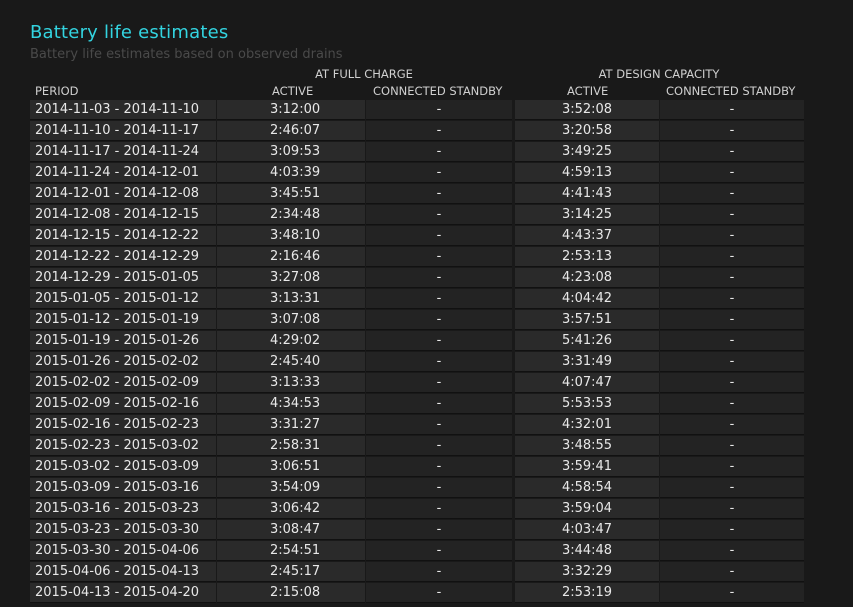  Describe the element at coordinates (587, 236) in the screenshot. I see `active-design-capacity-cell: 4:43:37` at that location.